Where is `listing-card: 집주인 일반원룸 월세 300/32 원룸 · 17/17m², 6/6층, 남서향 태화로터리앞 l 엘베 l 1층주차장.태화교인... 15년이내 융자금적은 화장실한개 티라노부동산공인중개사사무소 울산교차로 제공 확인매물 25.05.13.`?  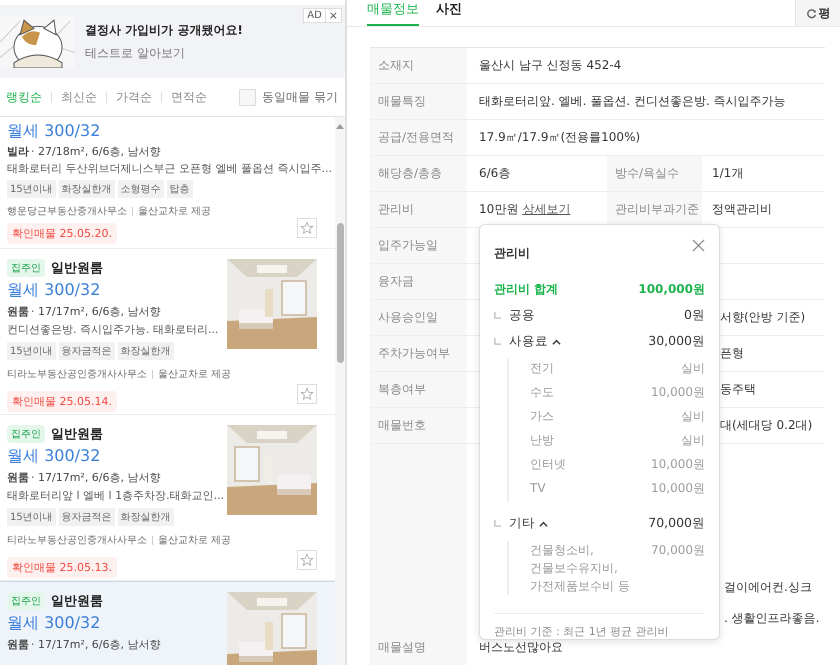
listing-card: 집주인 일반원룸 월세 300/32 원룸 · 17/17m², 6/6층, 남서향 태화로터리앞 l 엘베 l 1층주차장.태화교인... 15년이내 융자금적은 화장실한개 티라노부동산공인중개사사무소 울산교차로 제공 확인매물 25.05.13. is located at coordinates (167, 498).